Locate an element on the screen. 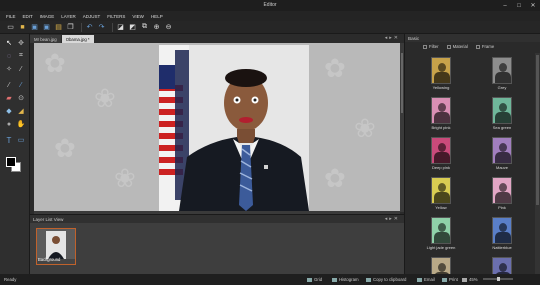 This screenshot has width=540, height=285. zoom-slider-handle is located at coordinates (498, 279).